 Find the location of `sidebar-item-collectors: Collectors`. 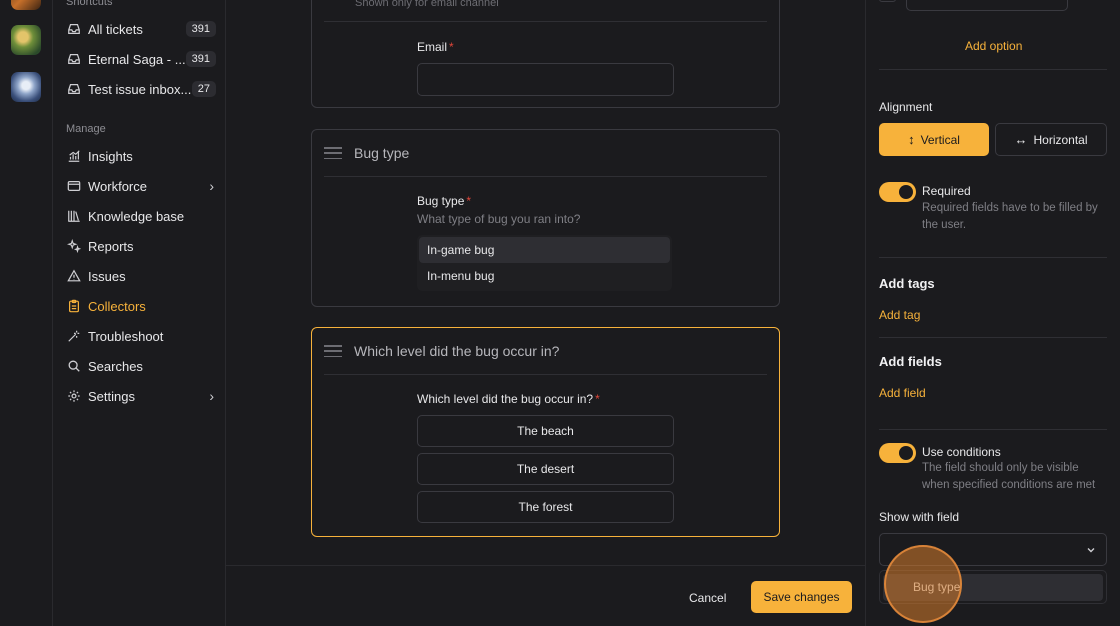

sidebar-item-collectors: Collectors is located at coordinates (140, 306).